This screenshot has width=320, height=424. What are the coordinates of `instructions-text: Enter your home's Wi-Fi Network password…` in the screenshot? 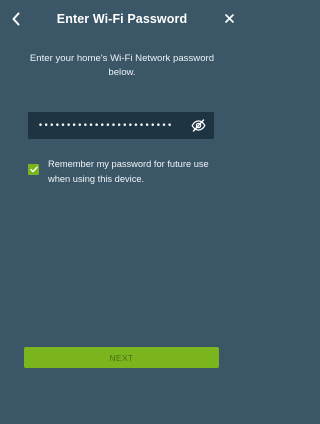 It's located at (122, 65).